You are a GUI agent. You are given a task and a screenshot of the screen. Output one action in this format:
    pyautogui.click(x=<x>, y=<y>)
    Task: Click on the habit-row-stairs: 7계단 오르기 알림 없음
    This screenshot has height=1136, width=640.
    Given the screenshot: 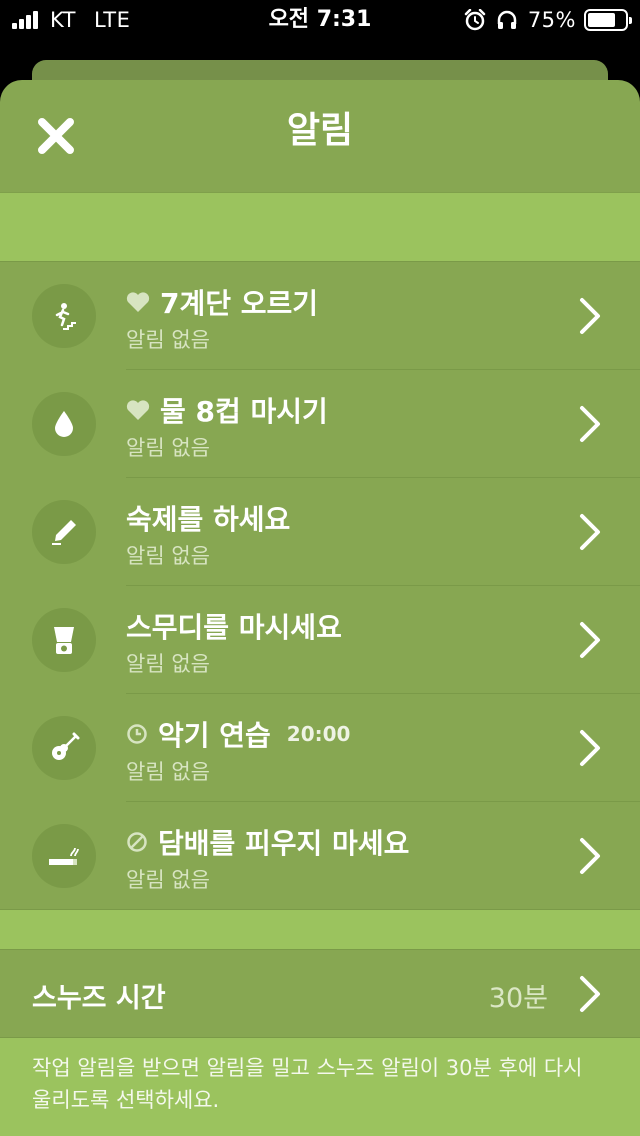 What is the action you would take?
    pyautogui.click(x=320, y=316)
    